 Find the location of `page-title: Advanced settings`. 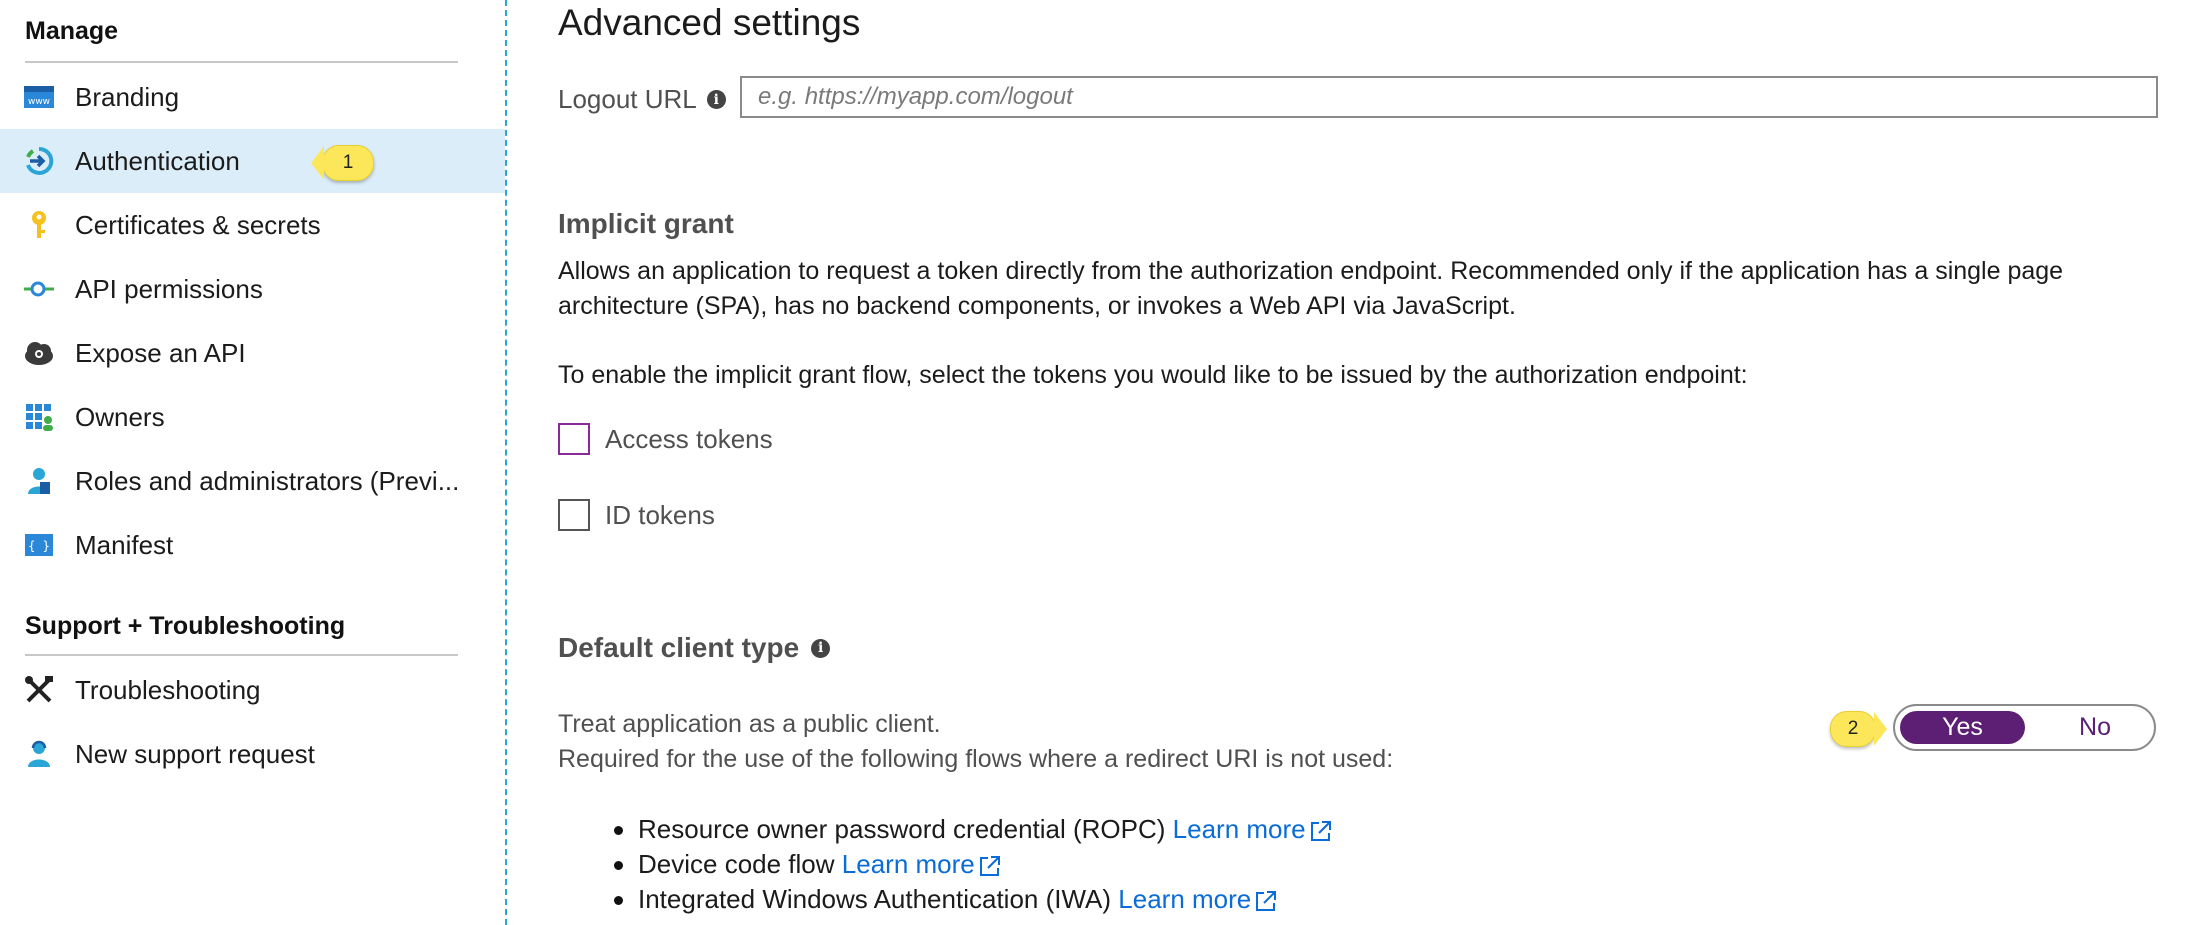

page-title: Advanced settings is located at coordinates (709, 22).